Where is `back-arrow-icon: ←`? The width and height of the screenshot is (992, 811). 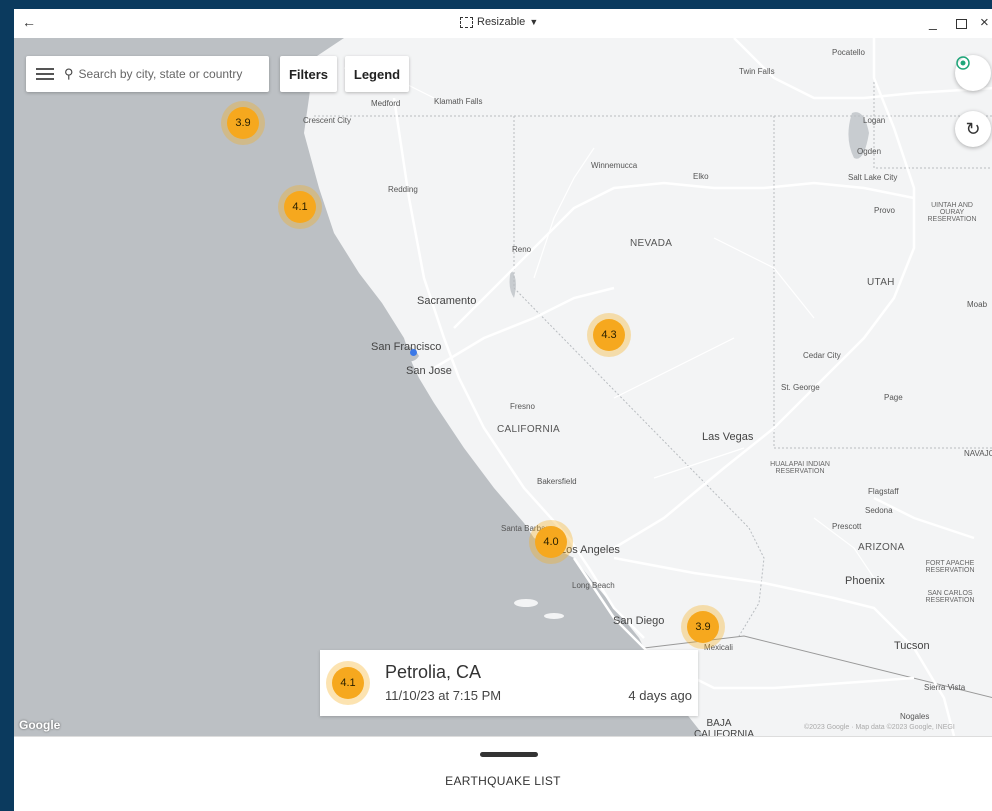
back-arrow-icon: ← is located at coordinates (29, 22).